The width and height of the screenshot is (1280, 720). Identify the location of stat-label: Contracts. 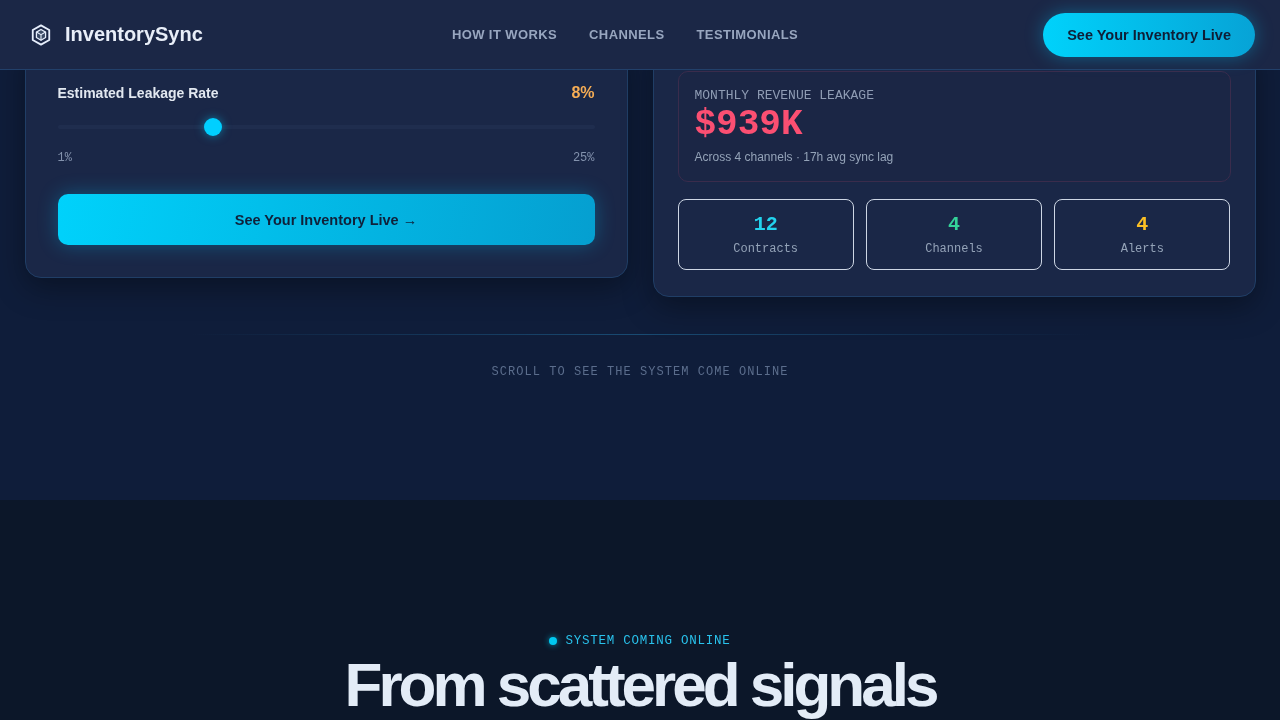
(766, 248).